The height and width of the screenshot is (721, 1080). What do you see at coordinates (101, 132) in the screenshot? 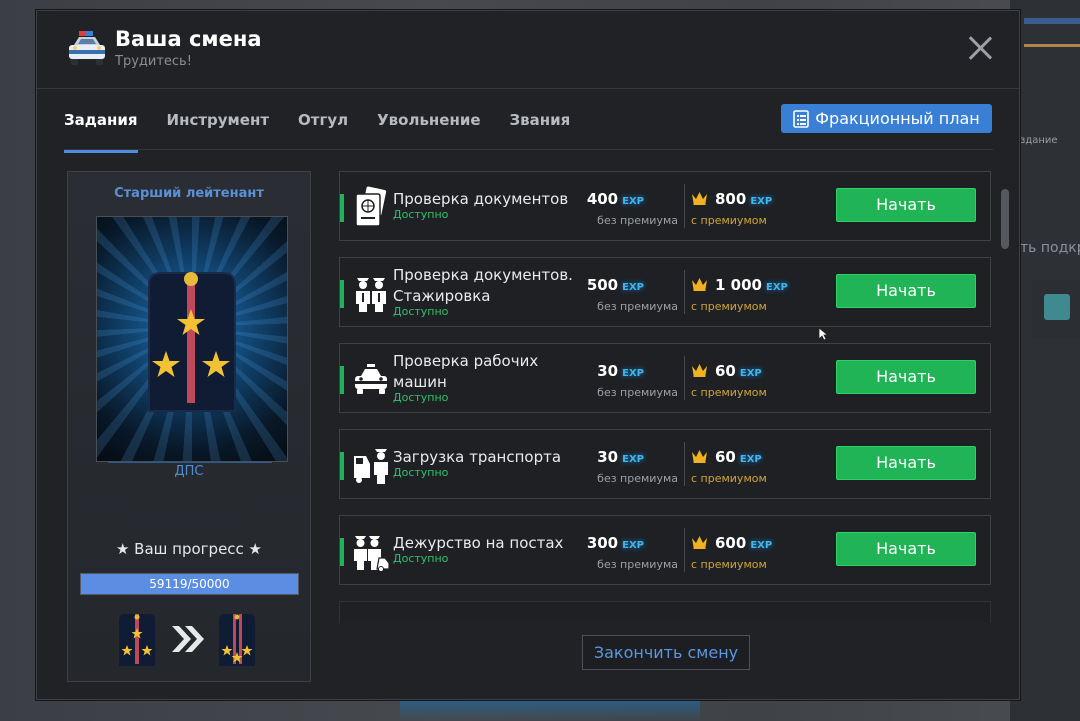
I see `tab-tasks: Задания` at bounding box center [101, 132].